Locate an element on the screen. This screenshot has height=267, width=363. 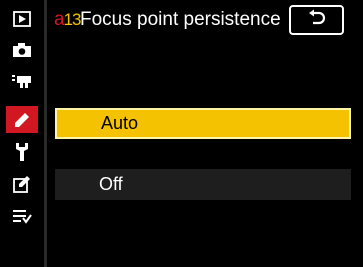
my-menu-icon is located at coordinates (22, 216).